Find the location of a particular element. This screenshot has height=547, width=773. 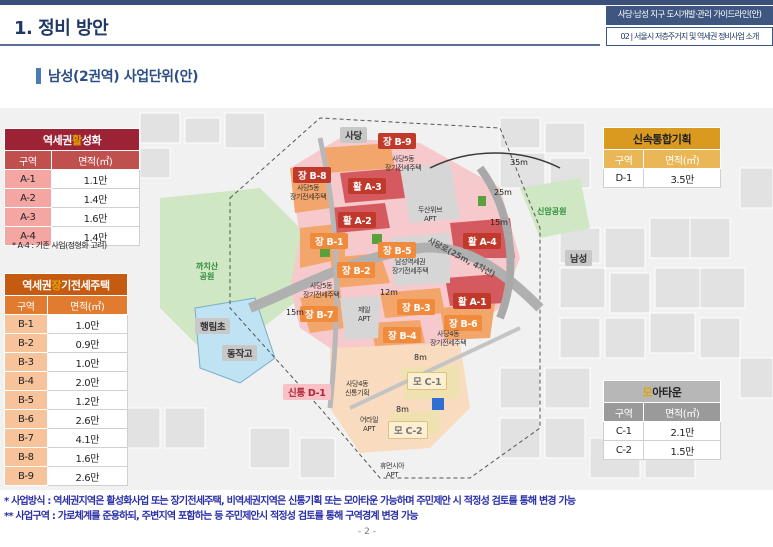

table-row: B-7 4.1만 is located at coordinates (66, 438).